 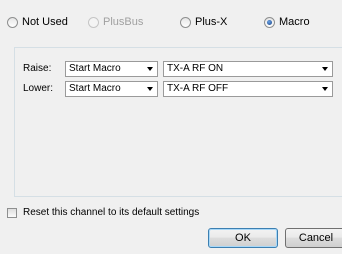 I want to click on radio-selected-icon, so click(x=269, y=22).